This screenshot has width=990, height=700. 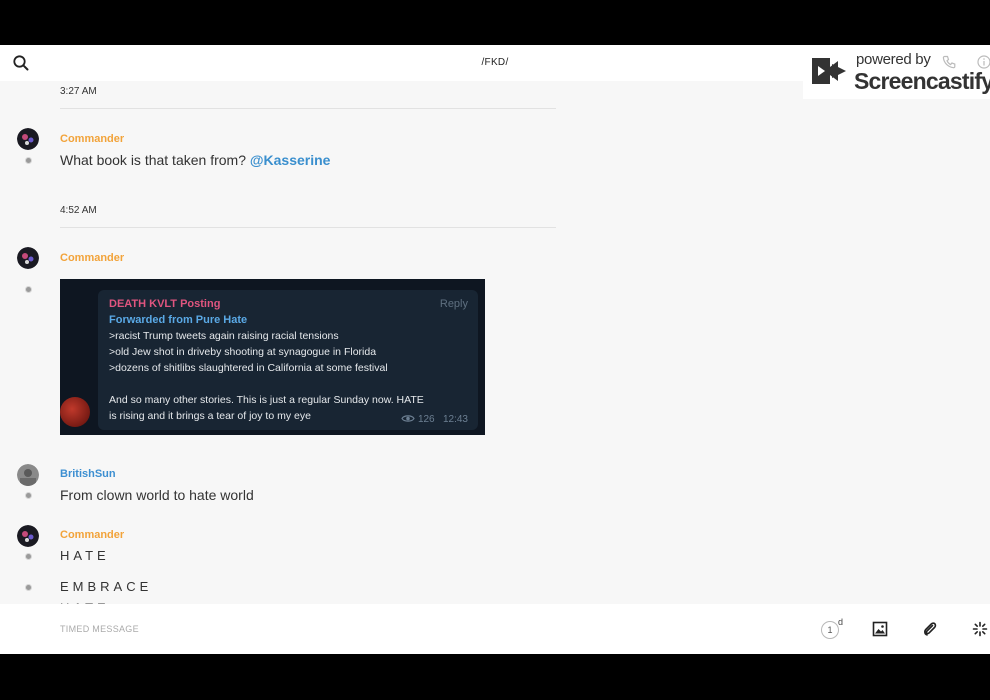 I want to click on screencastify-logo-icon, so click(x=829, y=71).